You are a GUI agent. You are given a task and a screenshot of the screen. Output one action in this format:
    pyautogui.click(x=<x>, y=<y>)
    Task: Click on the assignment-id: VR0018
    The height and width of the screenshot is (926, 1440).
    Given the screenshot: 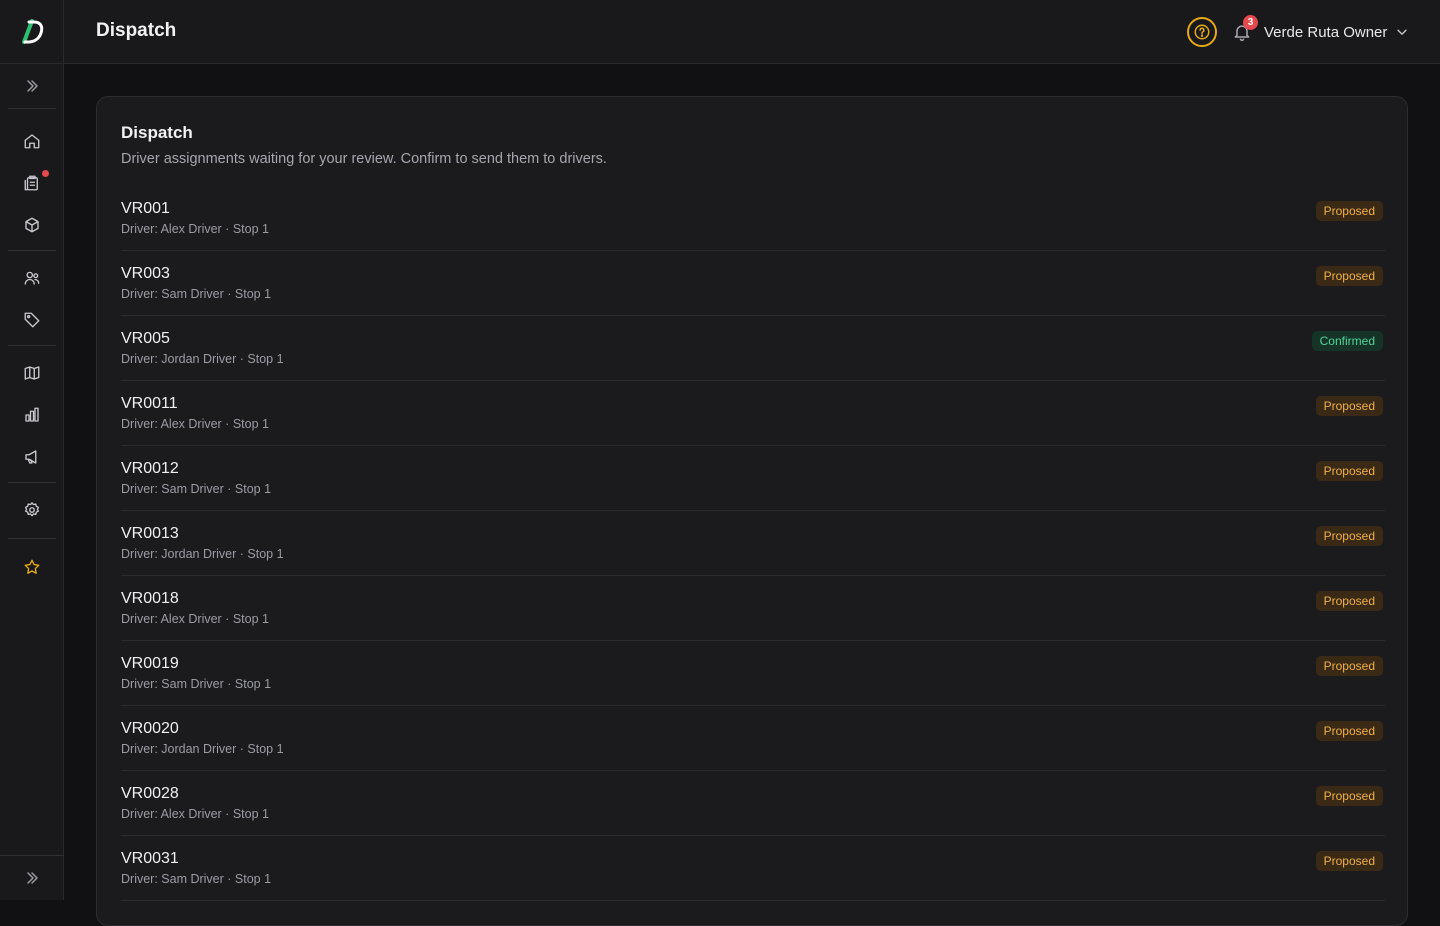 What is the action you would take?
    pyautogui.click(x=150, y=598)
    